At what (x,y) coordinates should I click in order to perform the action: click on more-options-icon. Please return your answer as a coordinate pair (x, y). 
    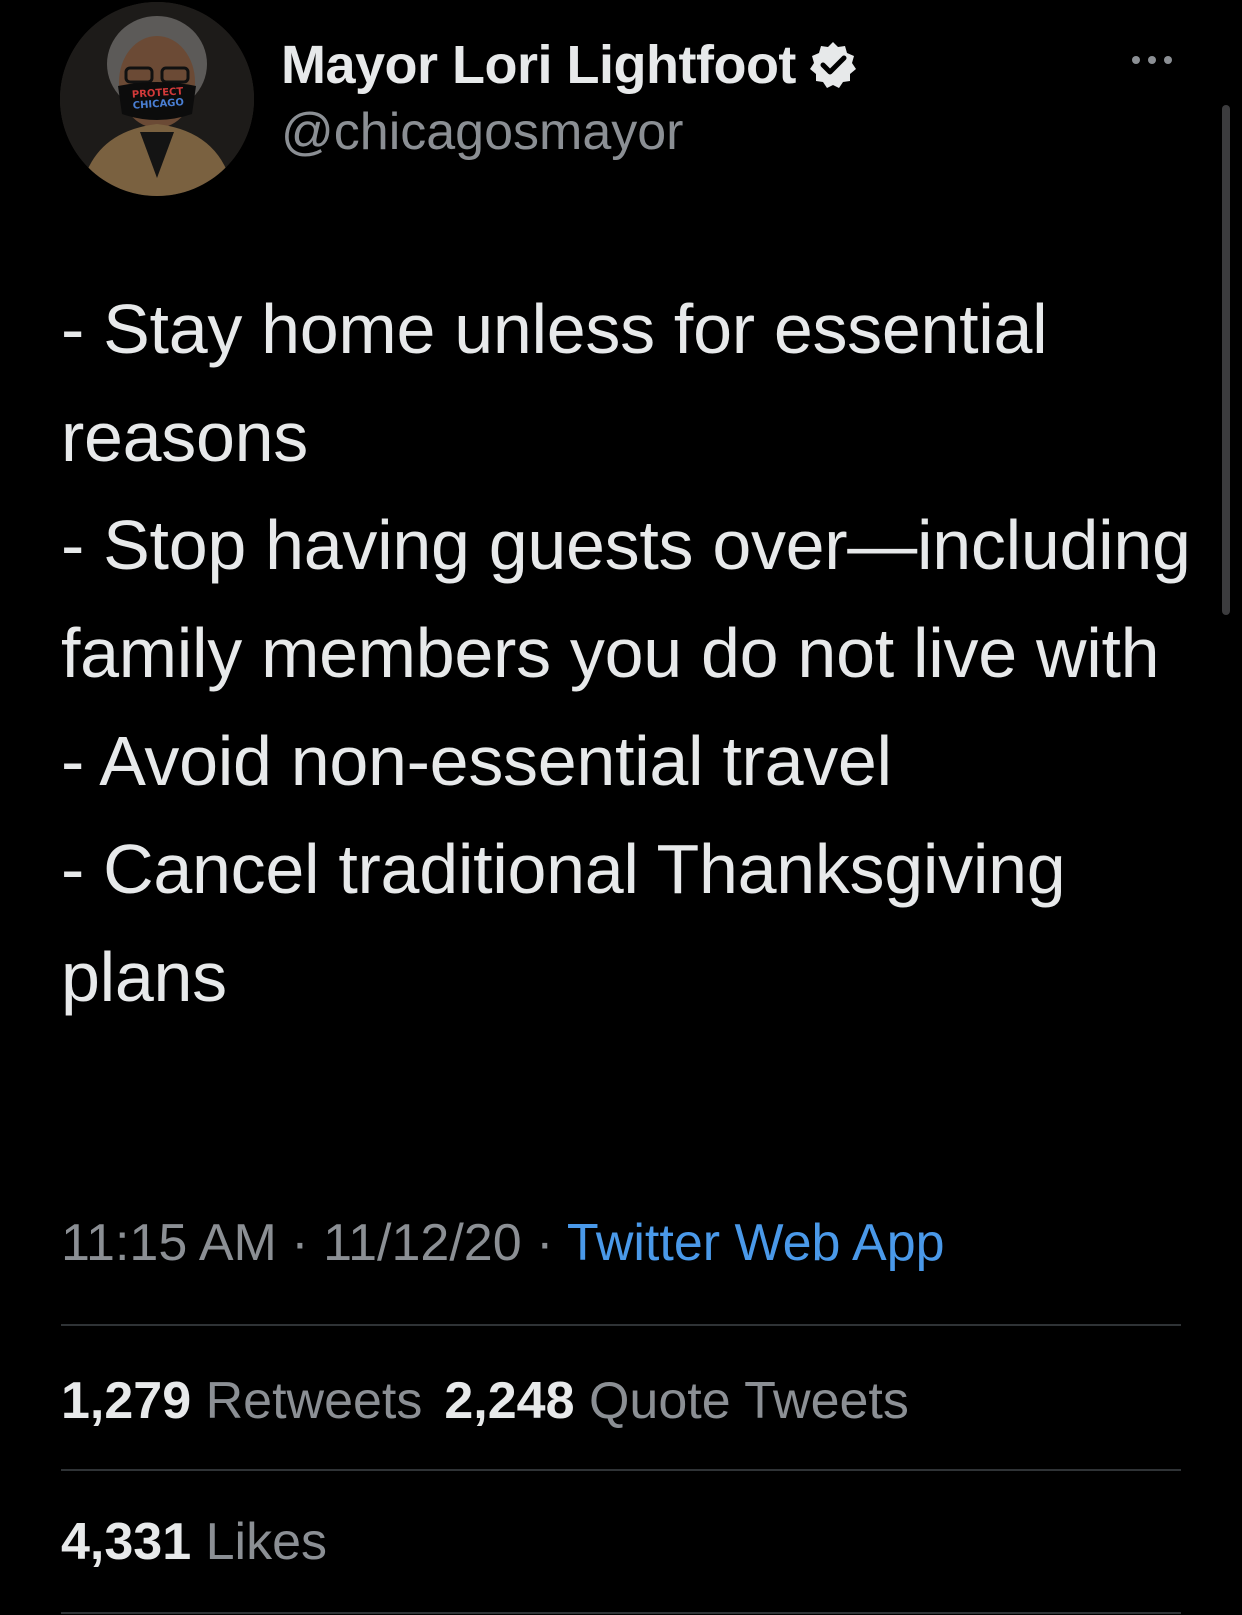
    Looking at the image, I should click on (1152, 60).